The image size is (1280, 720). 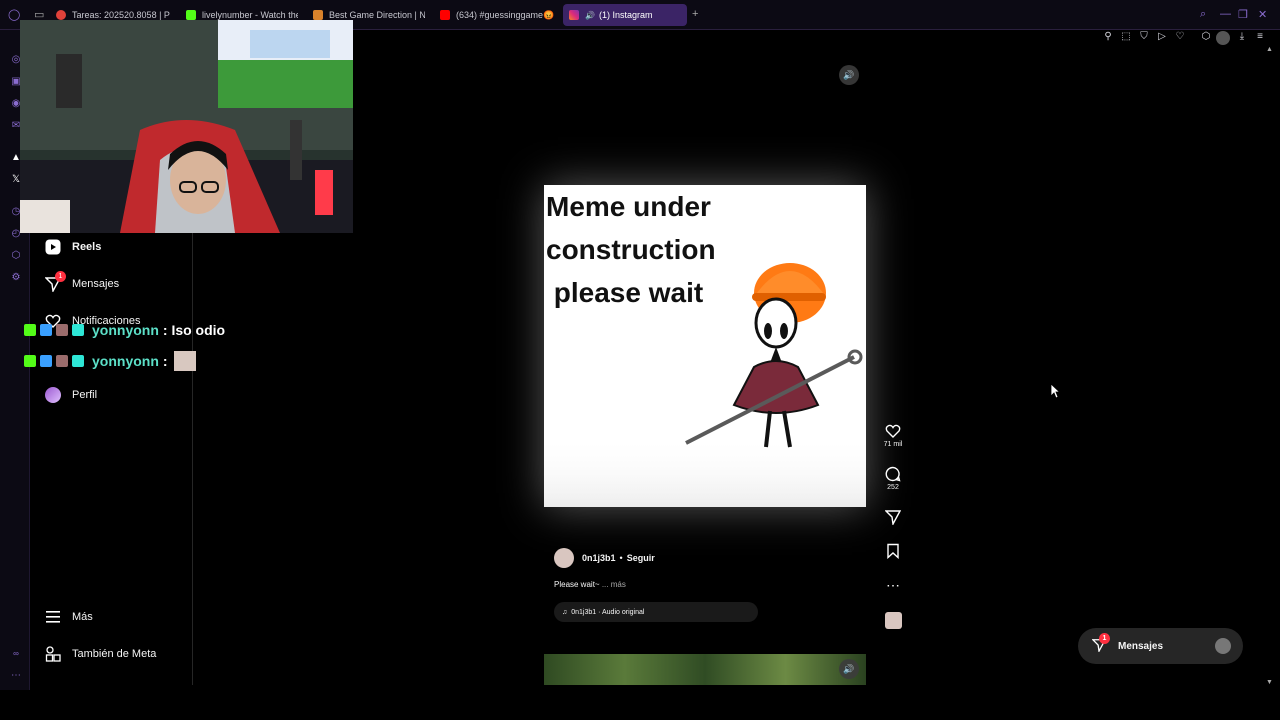 I want to click on tab-youtube: (634) #guessinggame😡, so click(x=497, y=15).